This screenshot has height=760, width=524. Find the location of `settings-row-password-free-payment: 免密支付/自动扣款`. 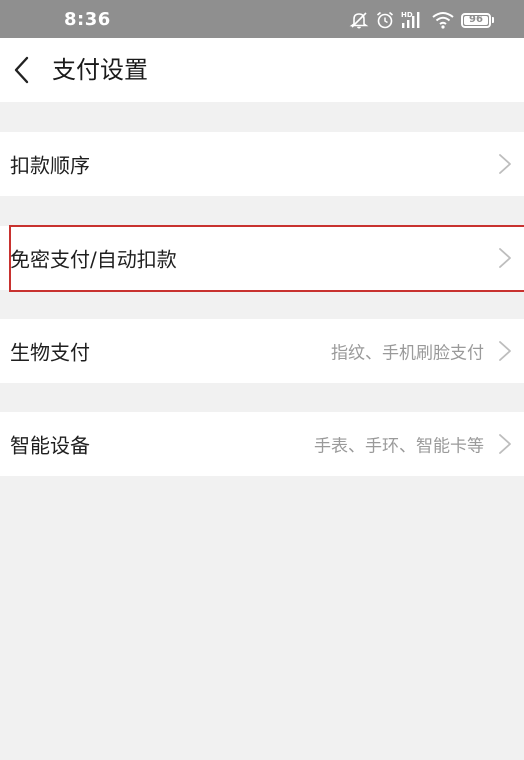

settings-row-password-free-payment: 免密支付/自动扣款 is located at coordinates (262, 258).